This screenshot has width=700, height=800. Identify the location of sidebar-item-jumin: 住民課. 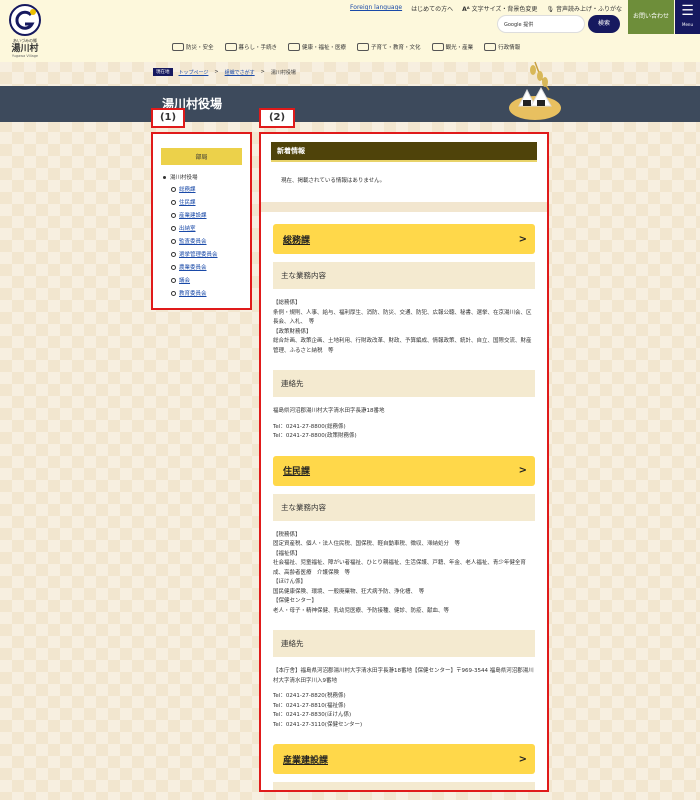
(210, 202).